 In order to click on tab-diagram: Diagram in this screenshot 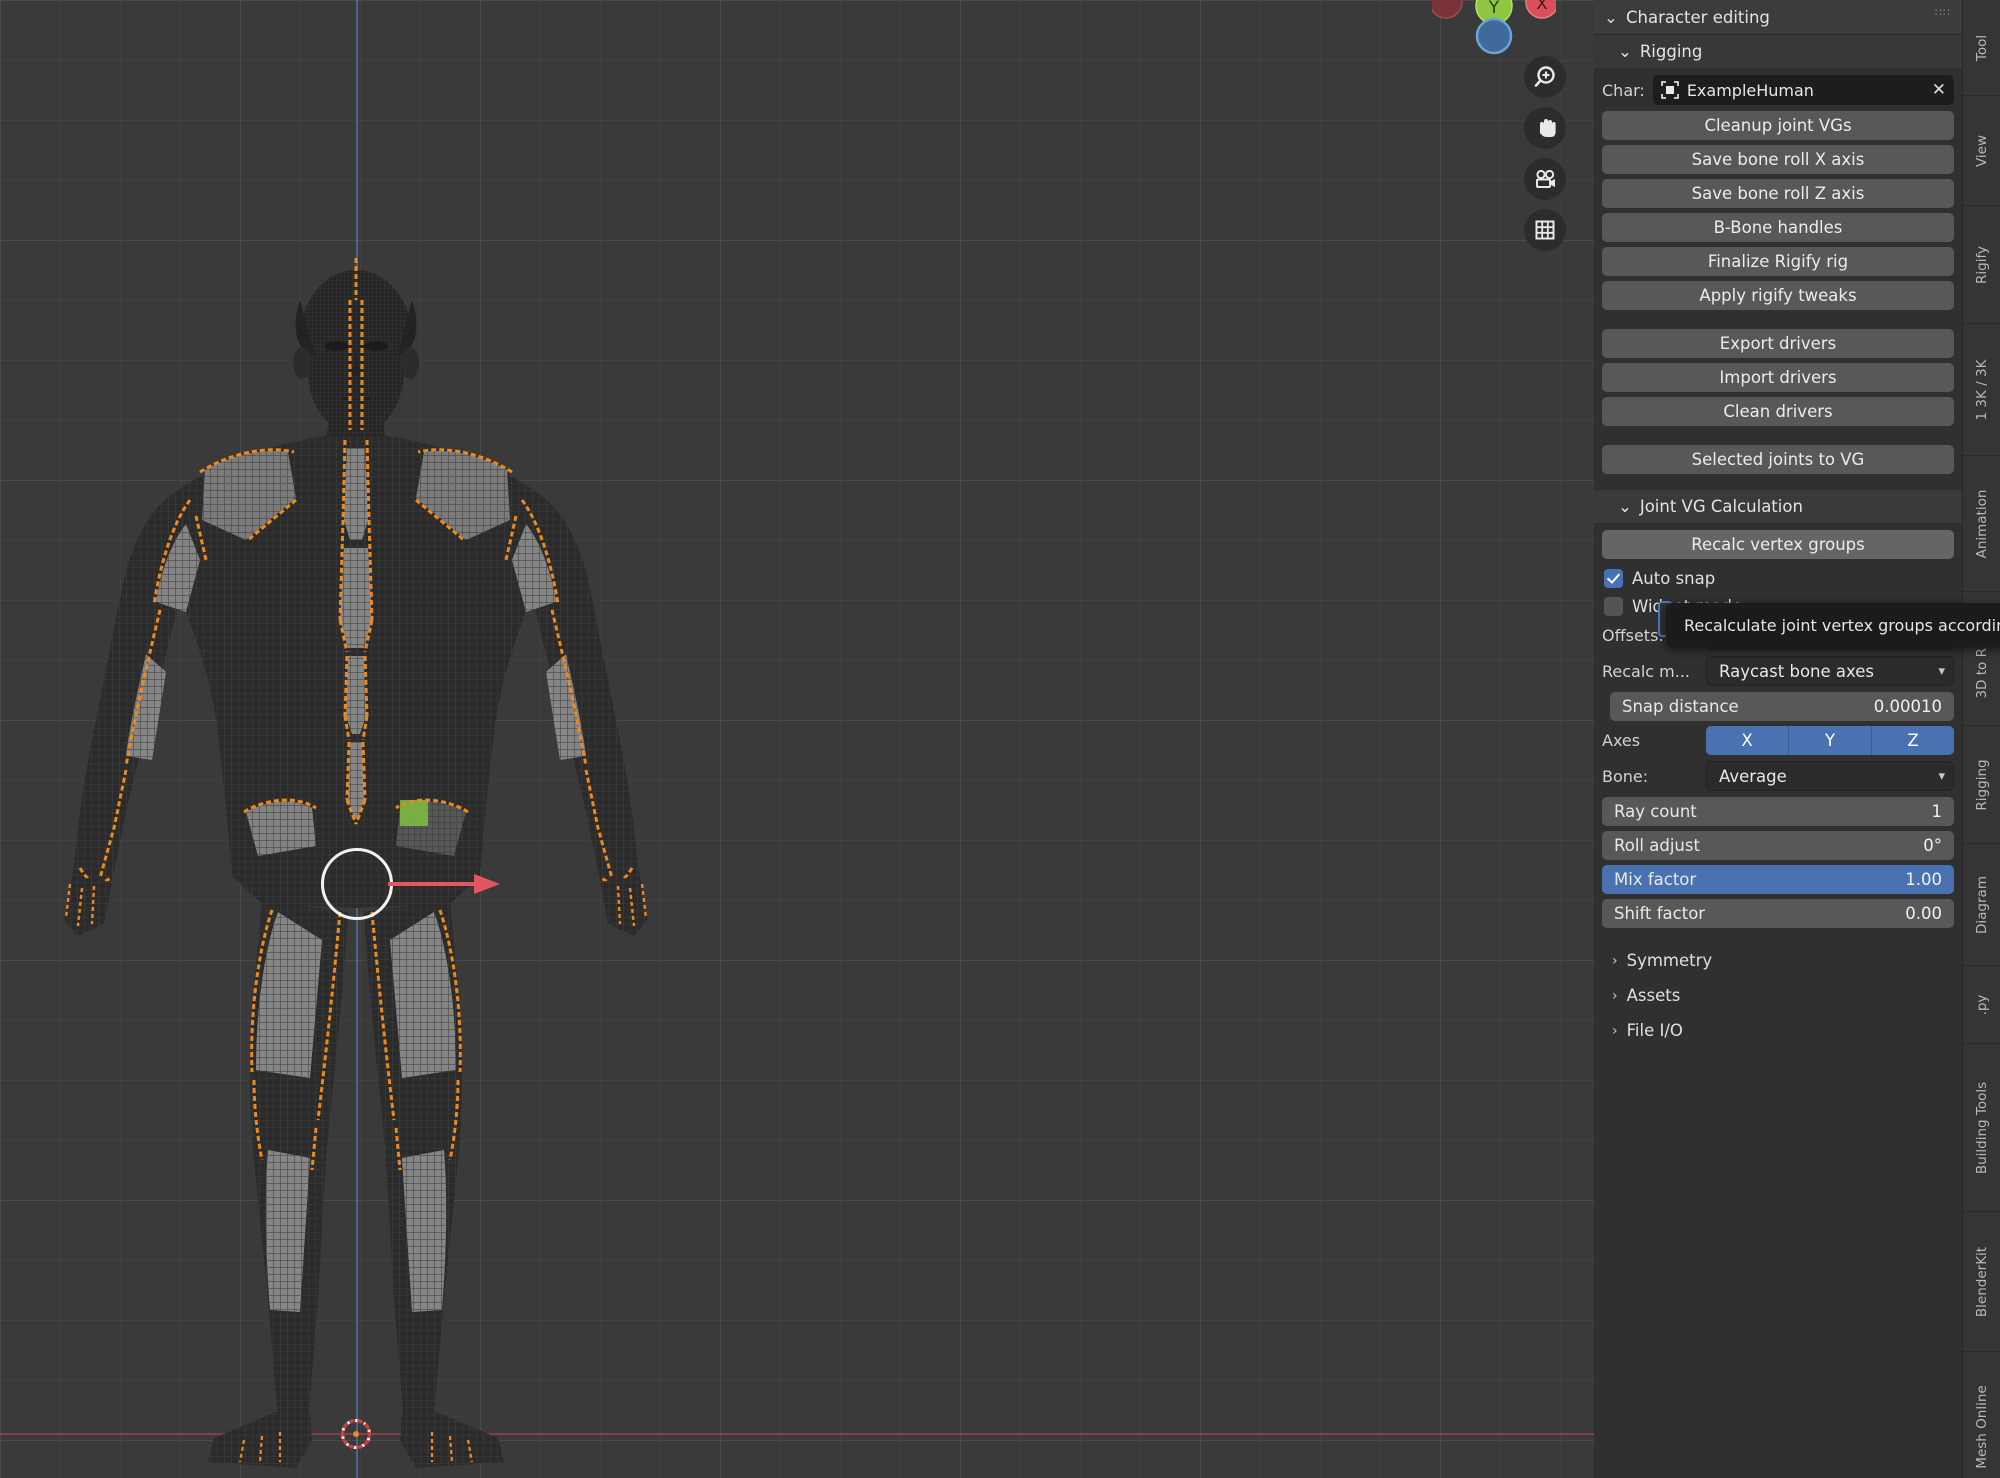, I will do `click(1981, 905)`.